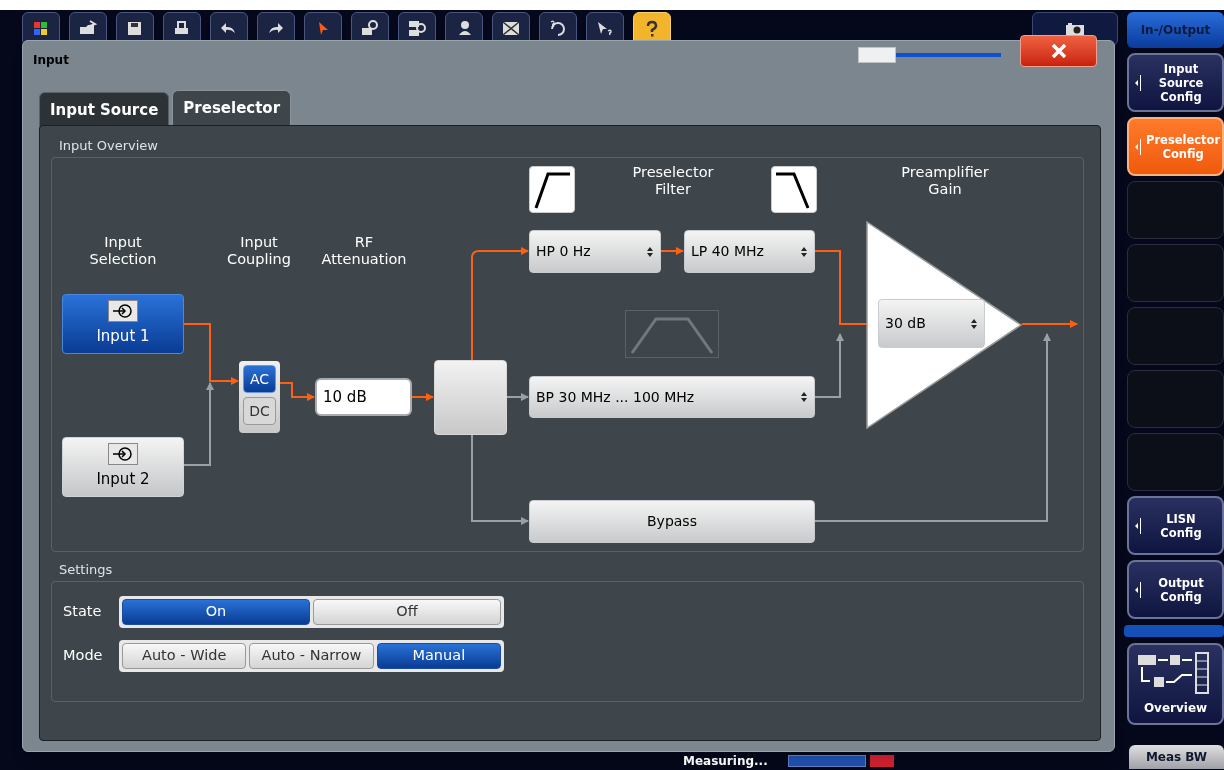  Describe the element at coordinates (877, 55) in the screenshot. I see `slider-thumb` at that location.